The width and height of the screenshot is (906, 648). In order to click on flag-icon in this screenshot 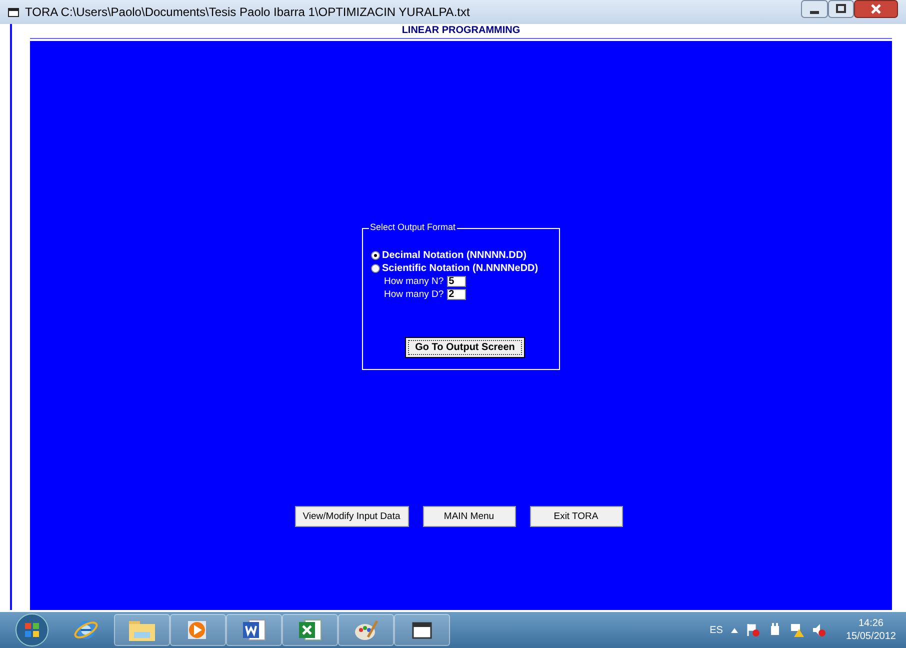, I will do `click(753, 630)`.